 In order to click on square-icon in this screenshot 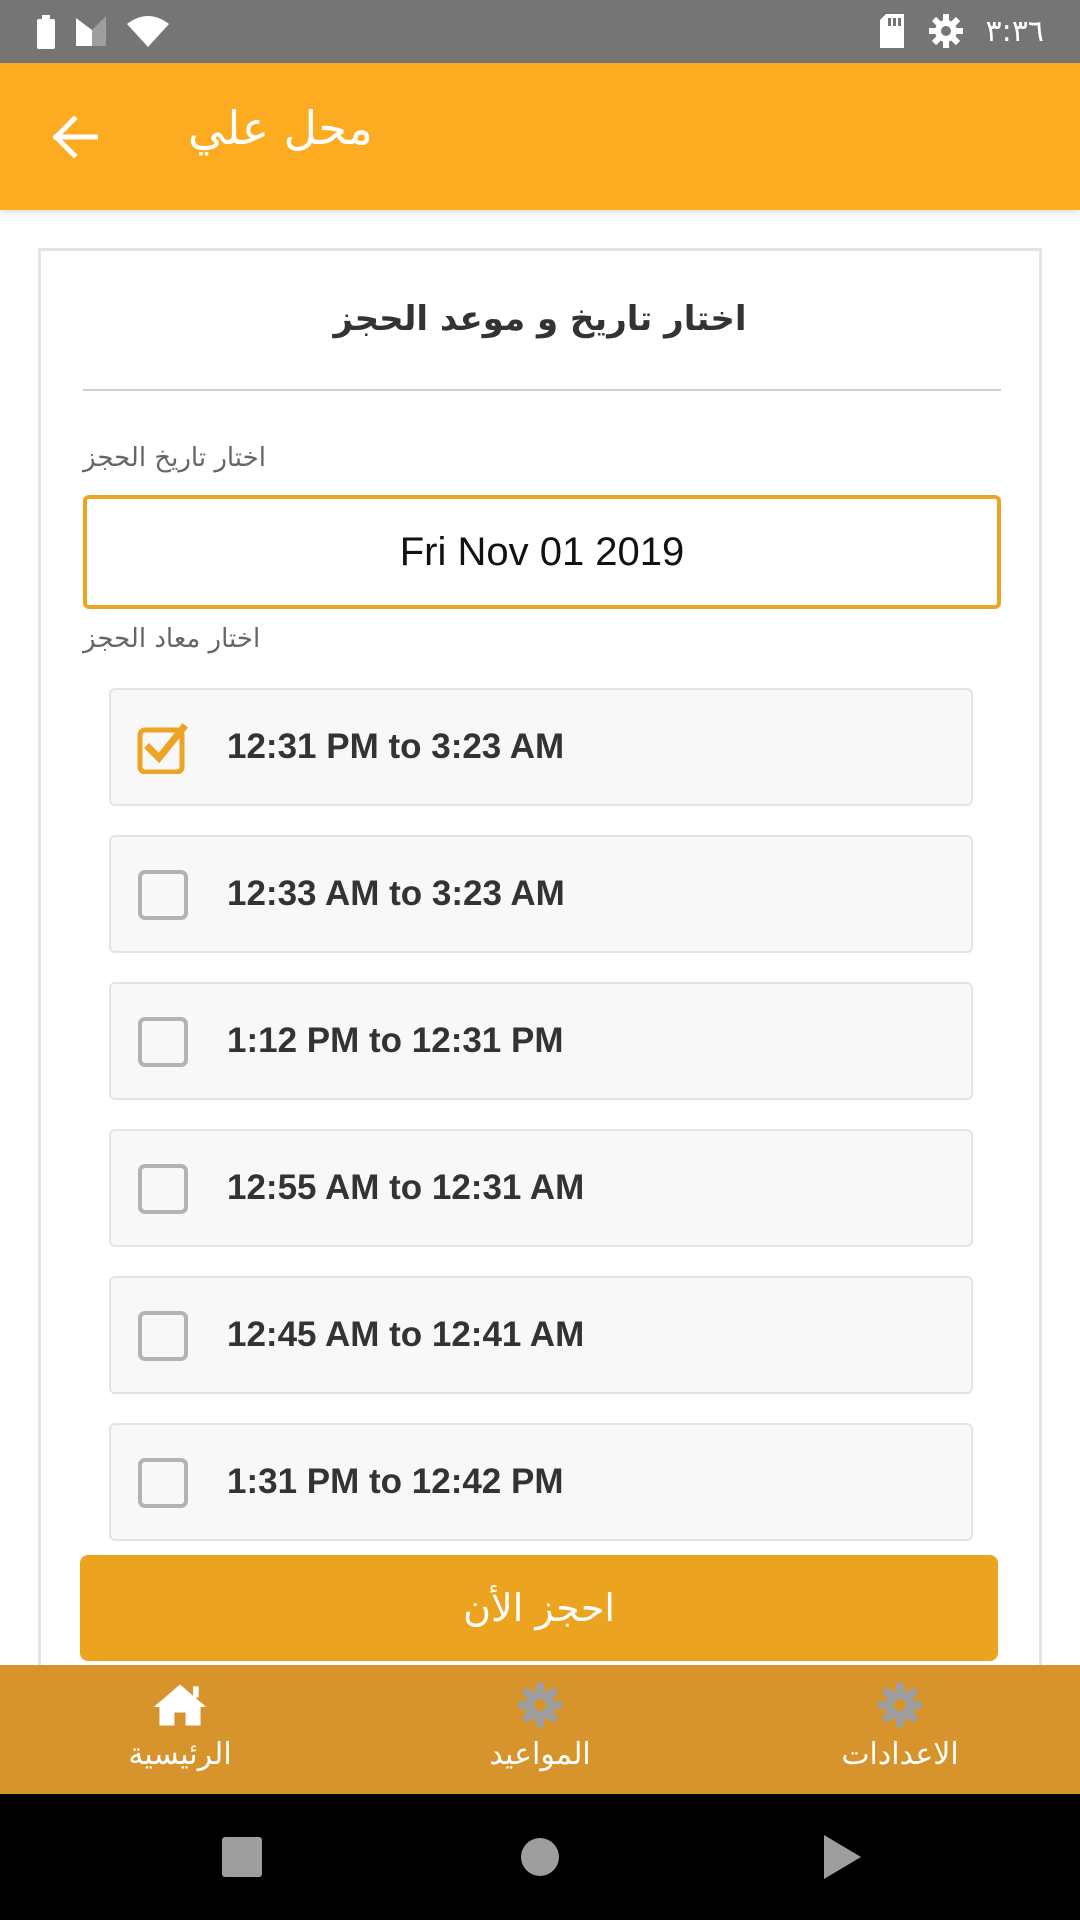, I will do `click(242, 1857)`.